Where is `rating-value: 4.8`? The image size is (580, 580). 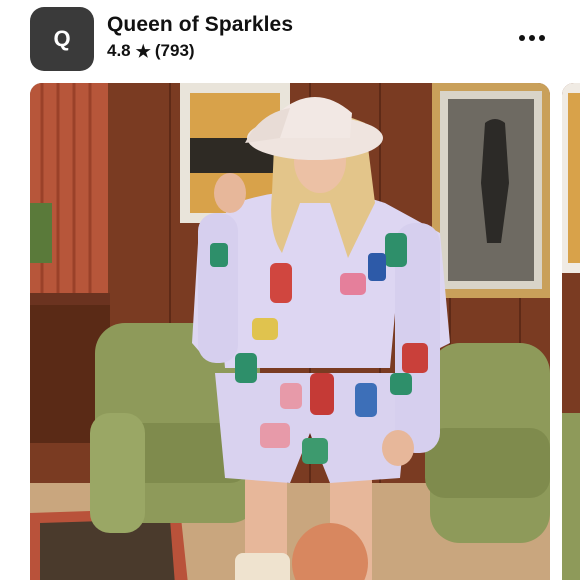 rating-value: 4.8 is located at coordinates (119, 50).